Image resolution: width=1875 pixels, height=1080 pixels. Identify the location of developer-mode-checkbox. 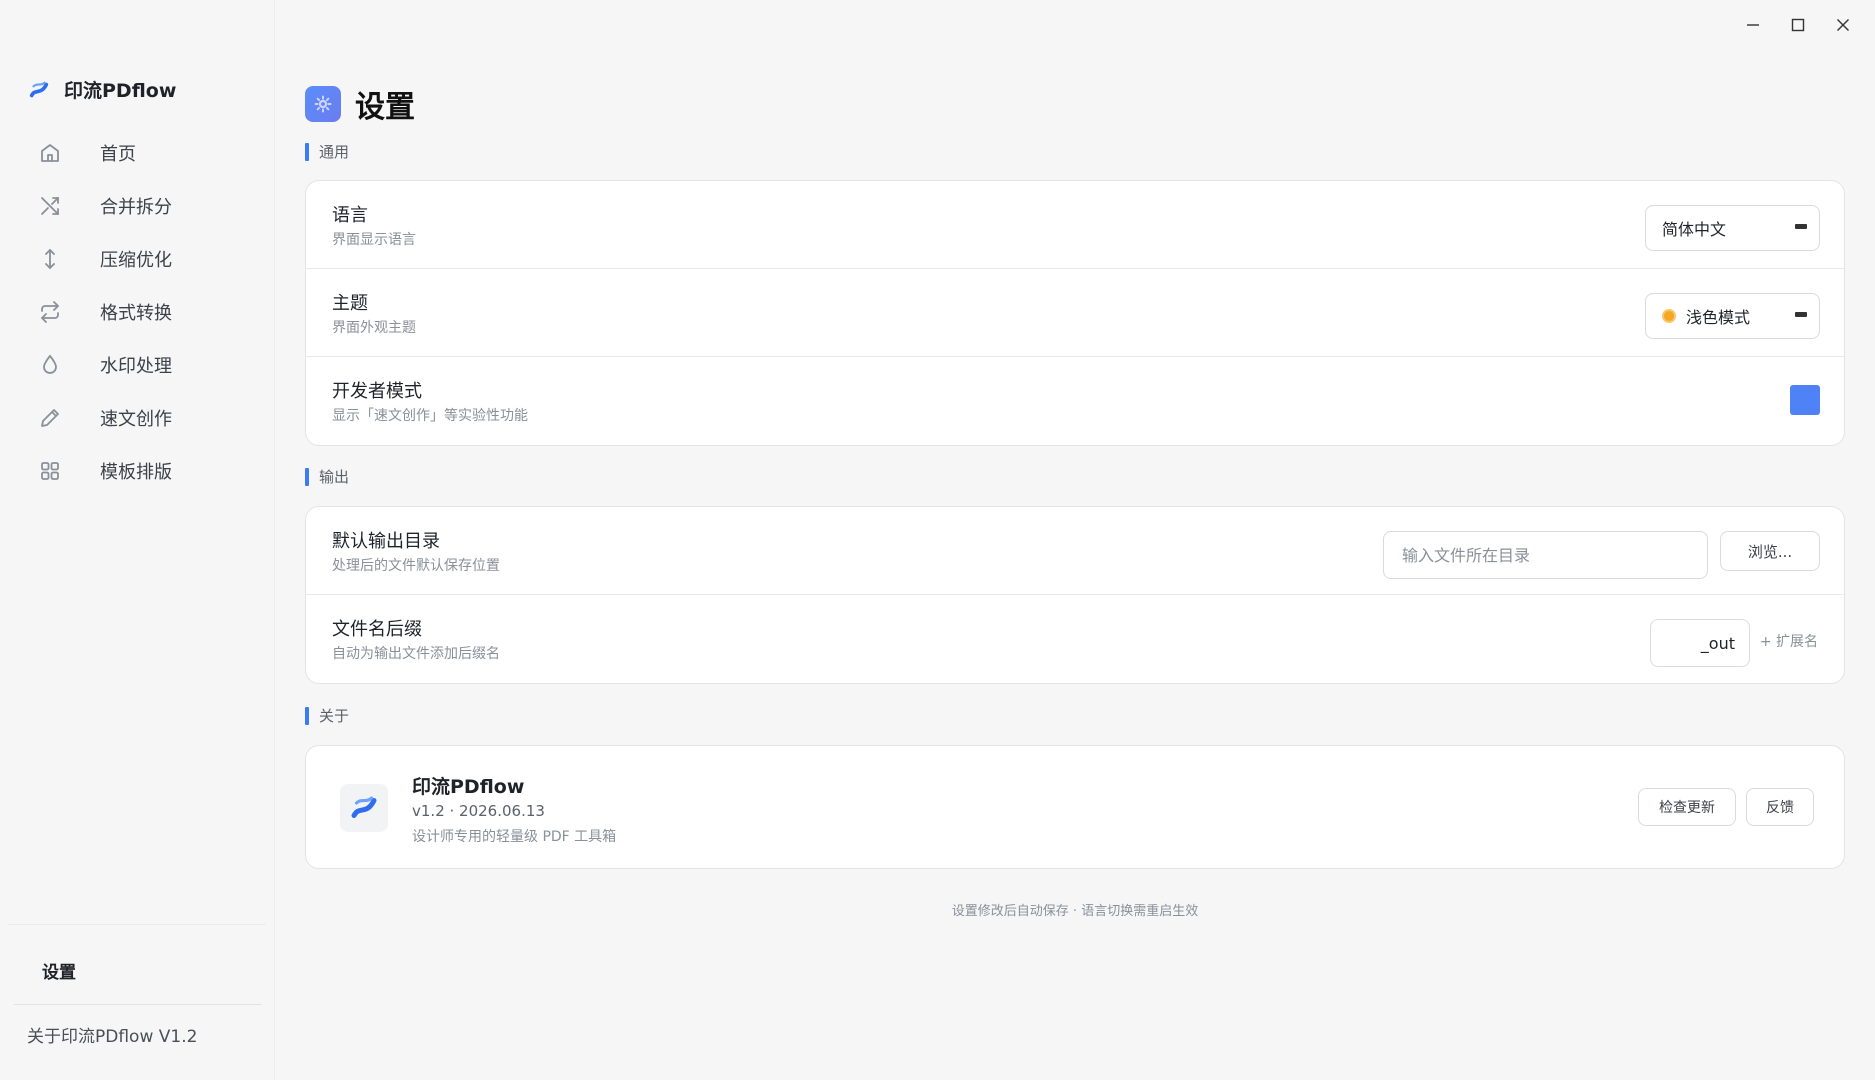
(1805, 400).